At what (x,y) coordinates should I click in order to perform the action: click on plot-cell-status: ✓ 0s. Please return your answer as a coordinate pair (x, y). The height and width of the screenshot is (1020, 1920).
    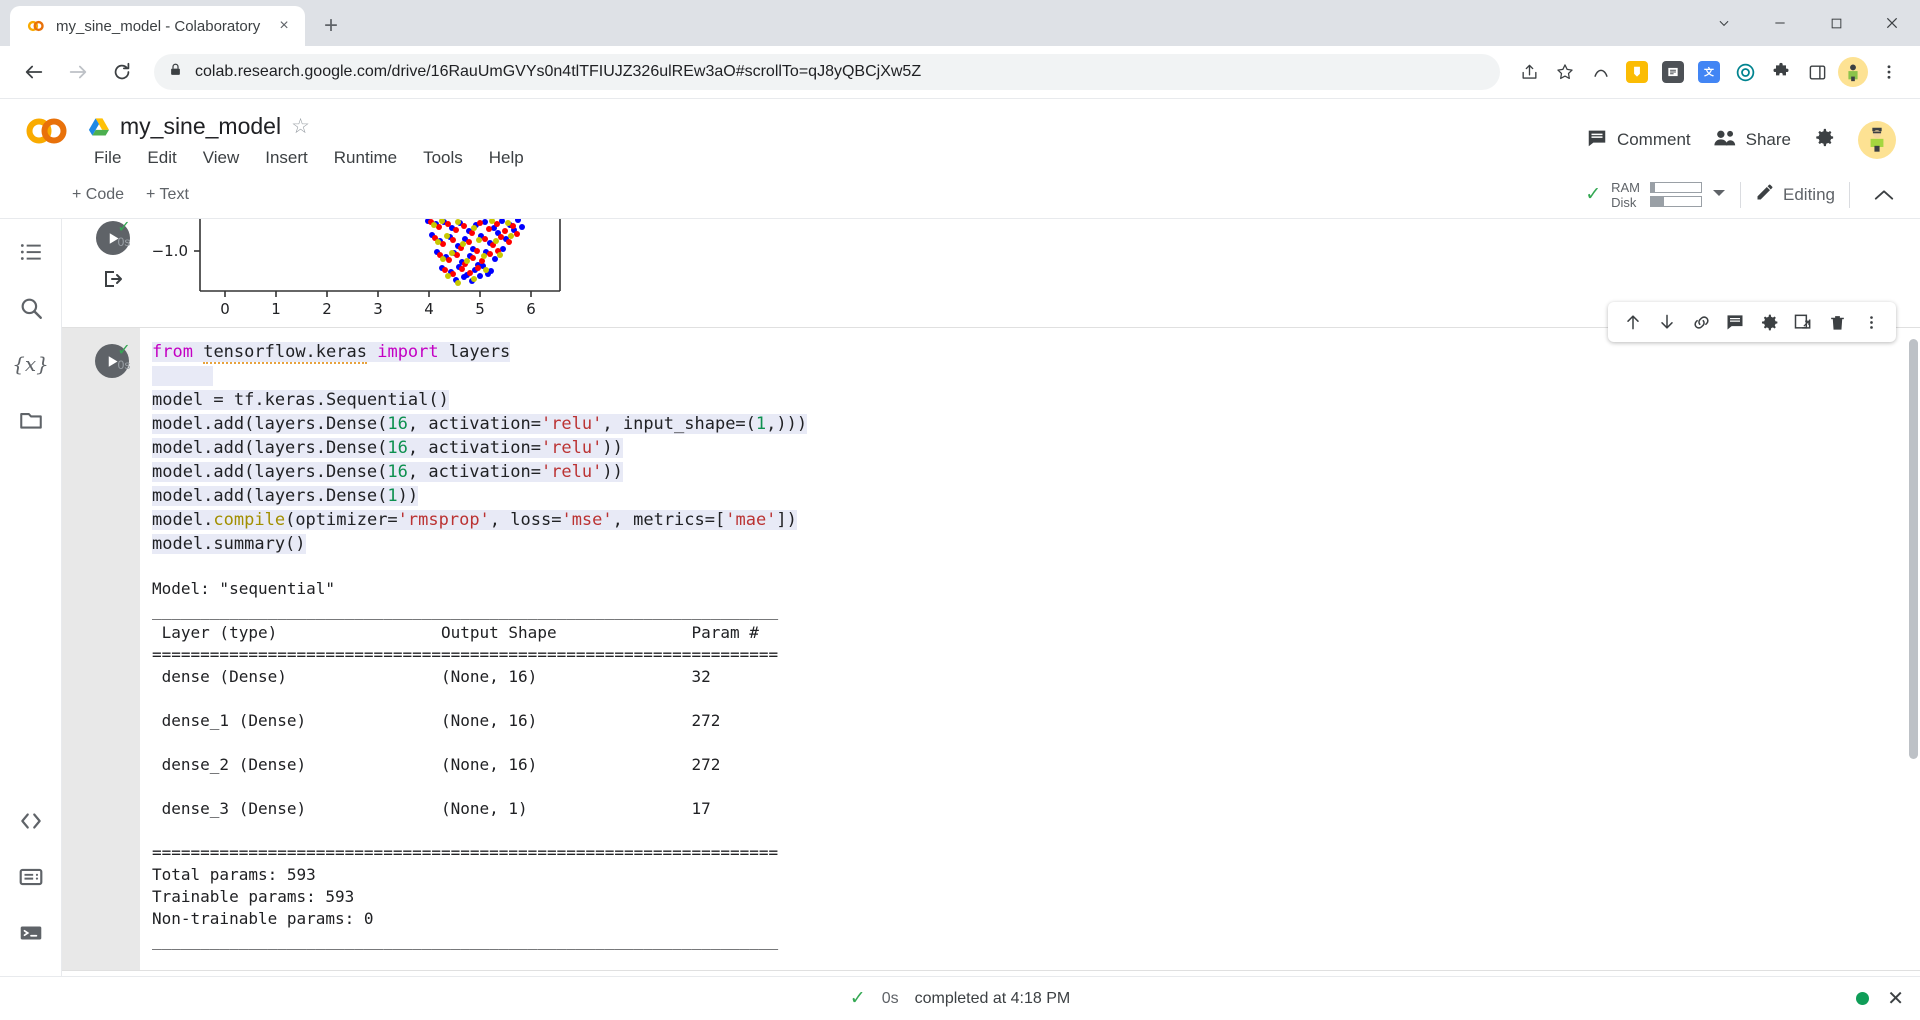
    Looking at the image, I should click on (124, 234).